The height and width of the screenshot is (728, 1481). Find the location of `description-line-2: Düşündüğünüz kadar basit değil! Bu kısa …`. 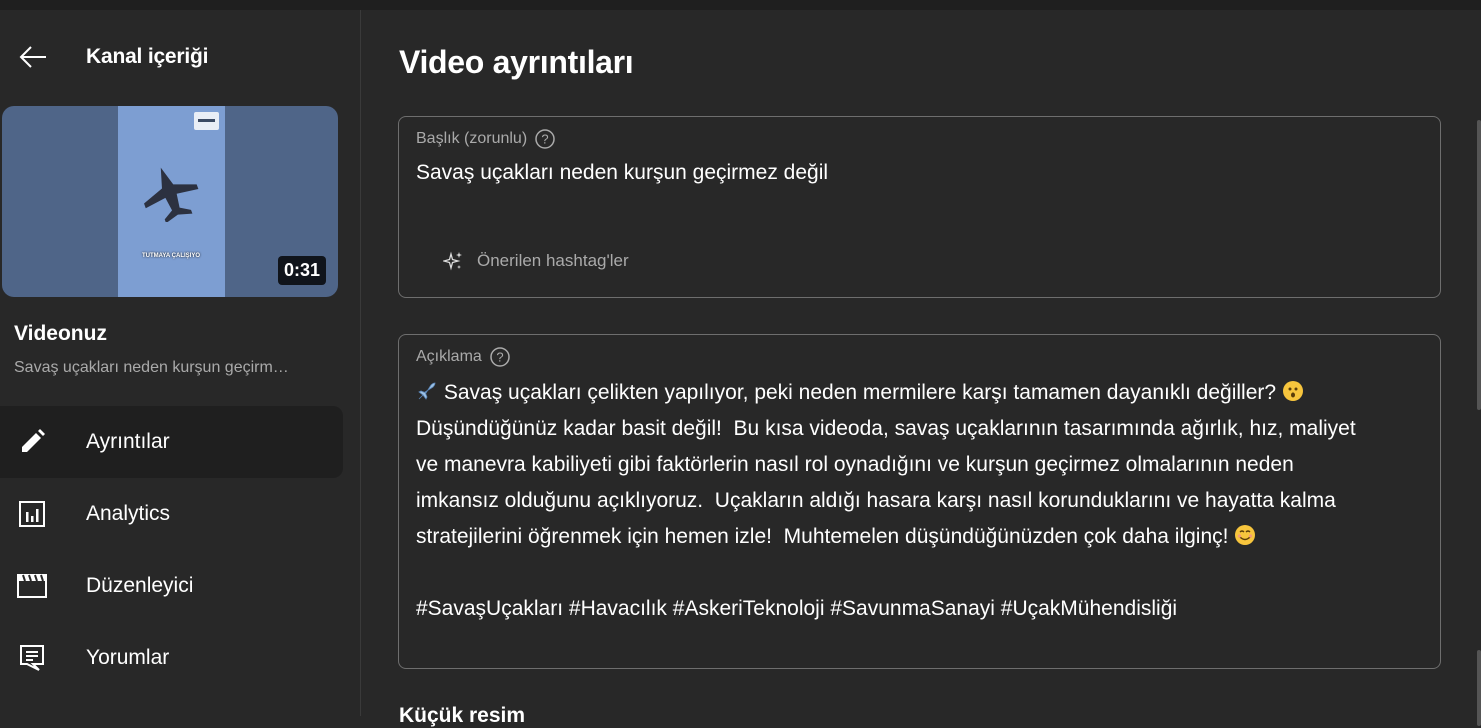

description-line-2: Düşündüğünüz kadar basit değil! Bu kısa … is located at coordinates (886, 428).